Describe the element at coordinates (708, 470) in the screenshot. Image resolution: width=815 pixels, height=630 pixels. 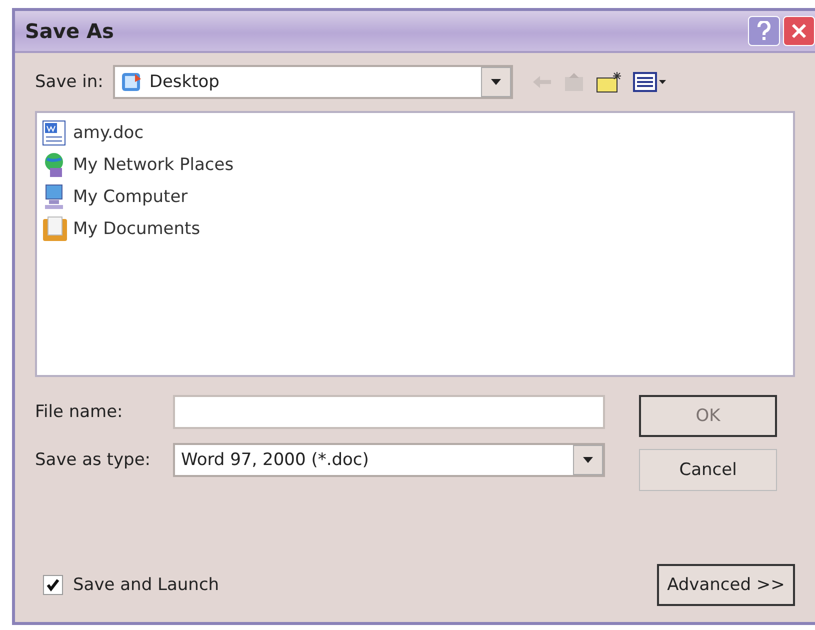
I see `cancel-button: Cancel` at that location.